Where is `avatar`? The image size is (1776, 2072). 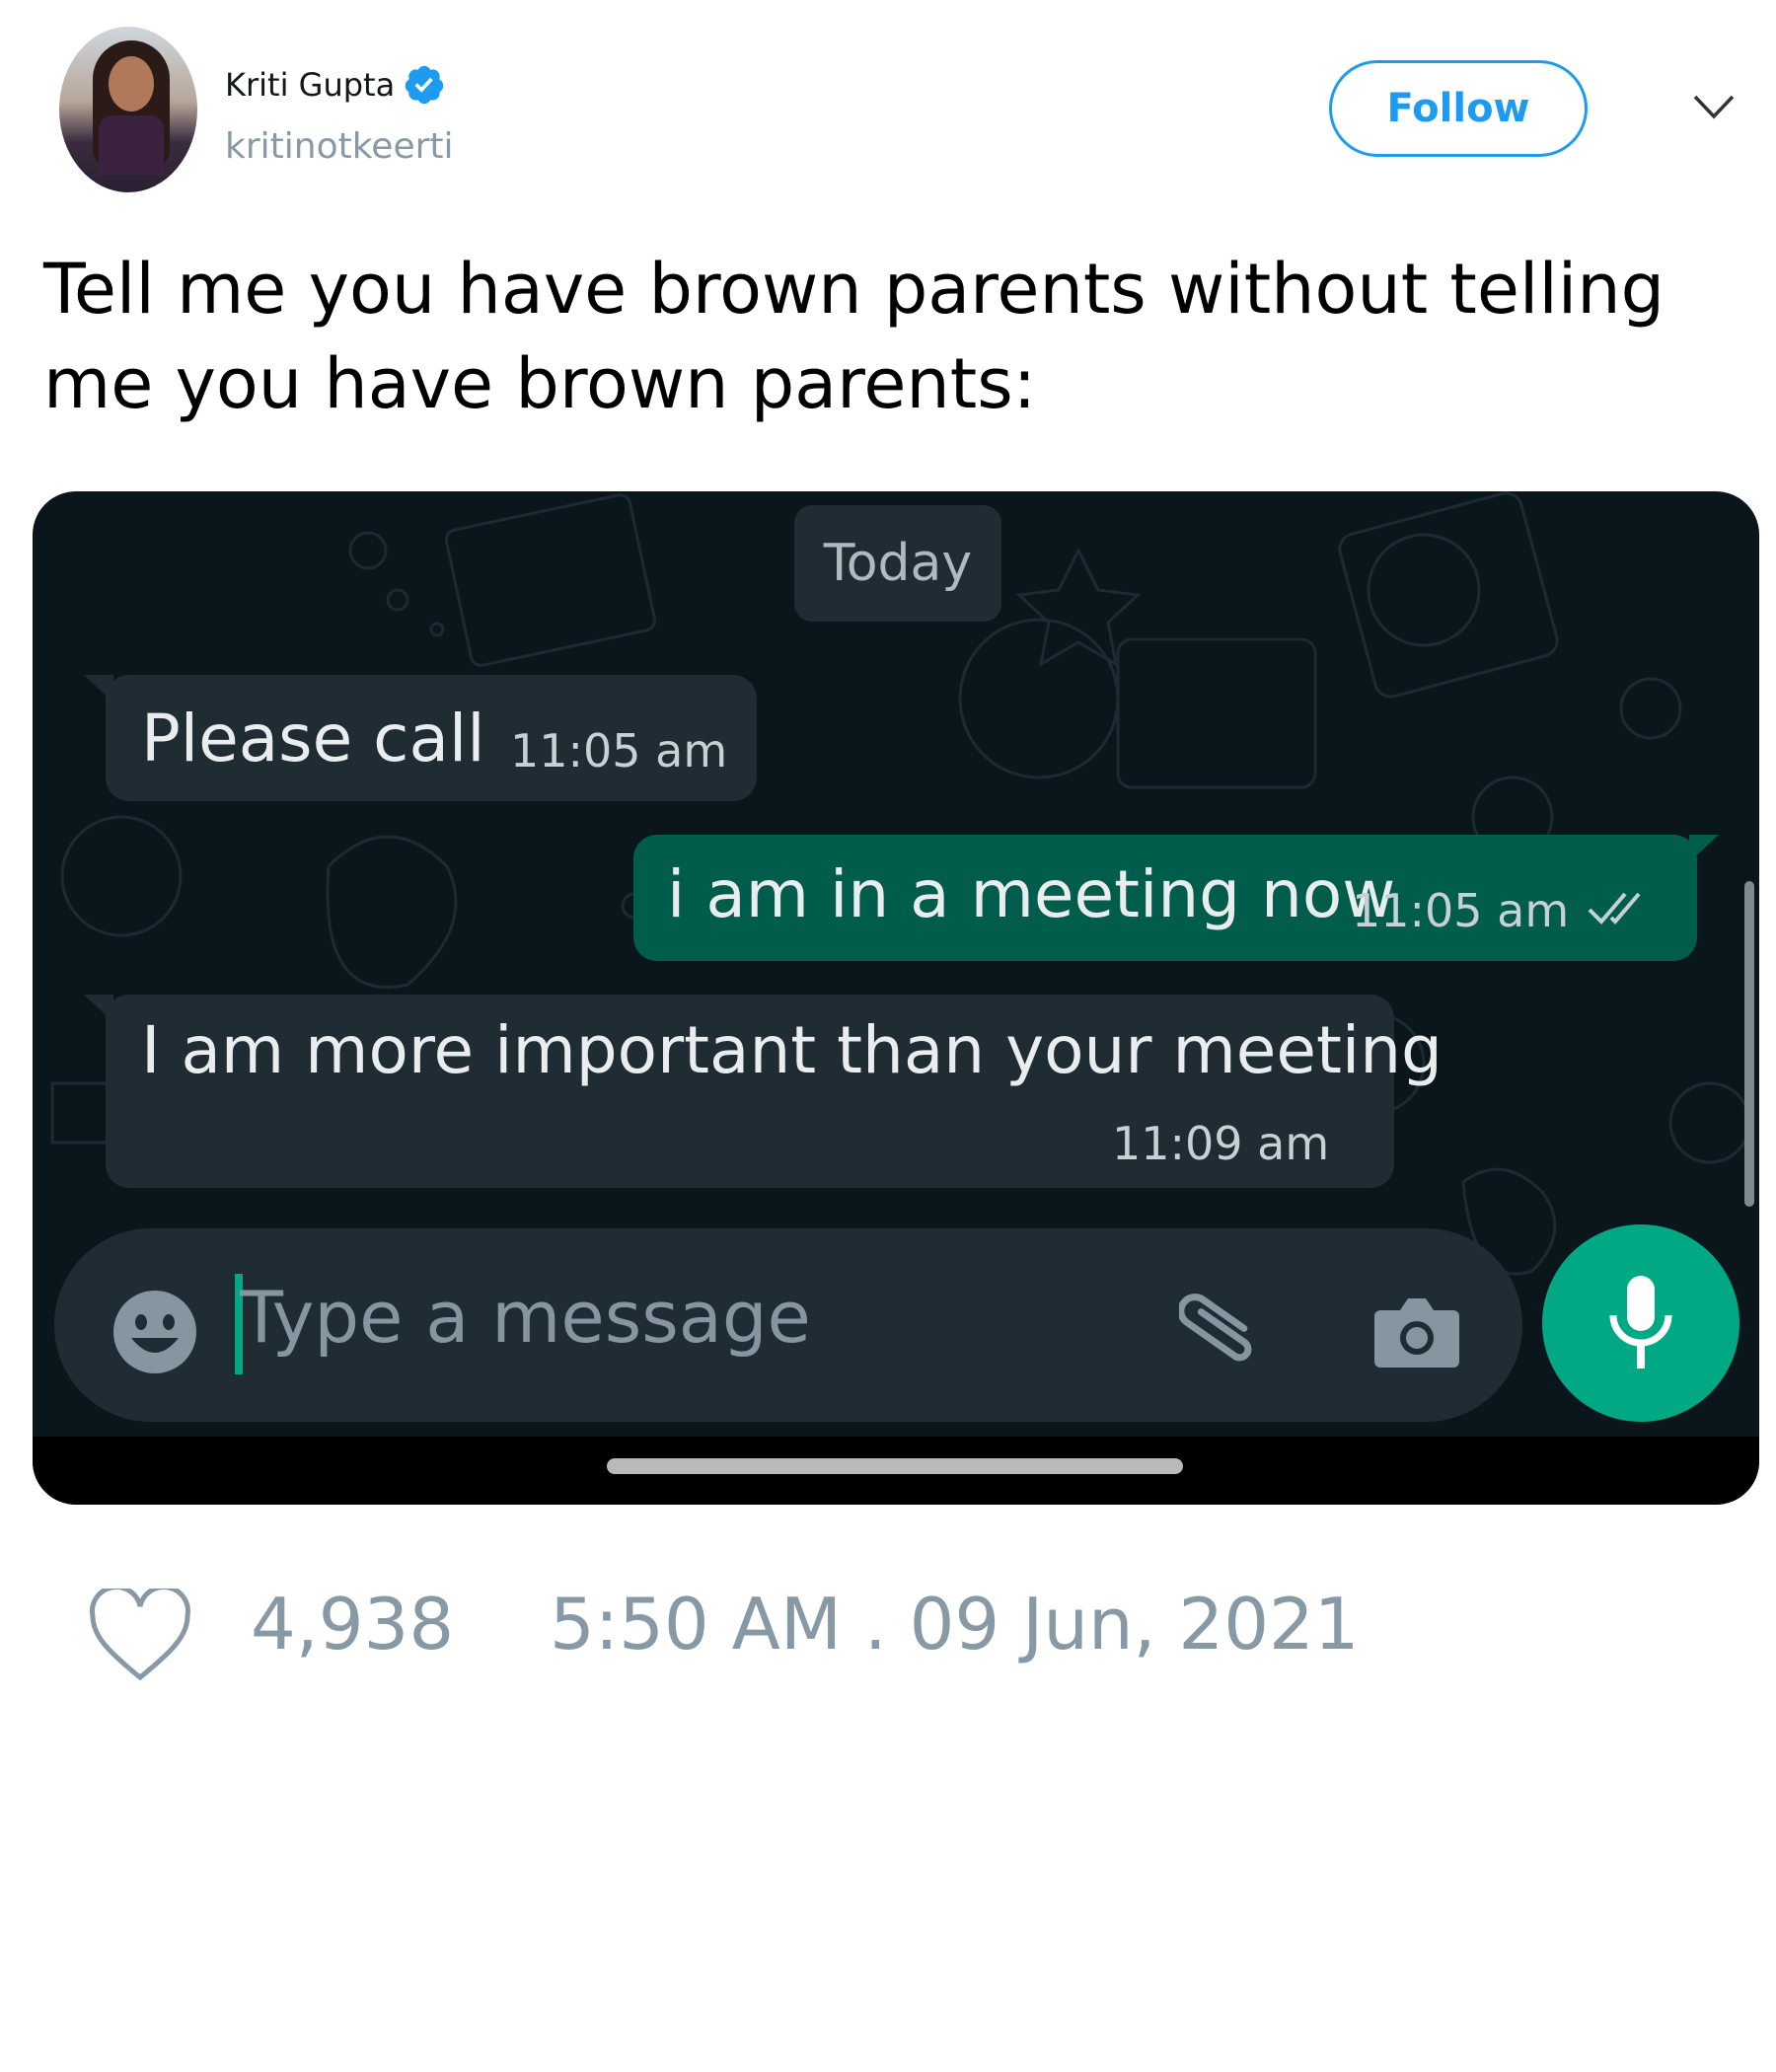
avatar is located at coordinates (128, 110).